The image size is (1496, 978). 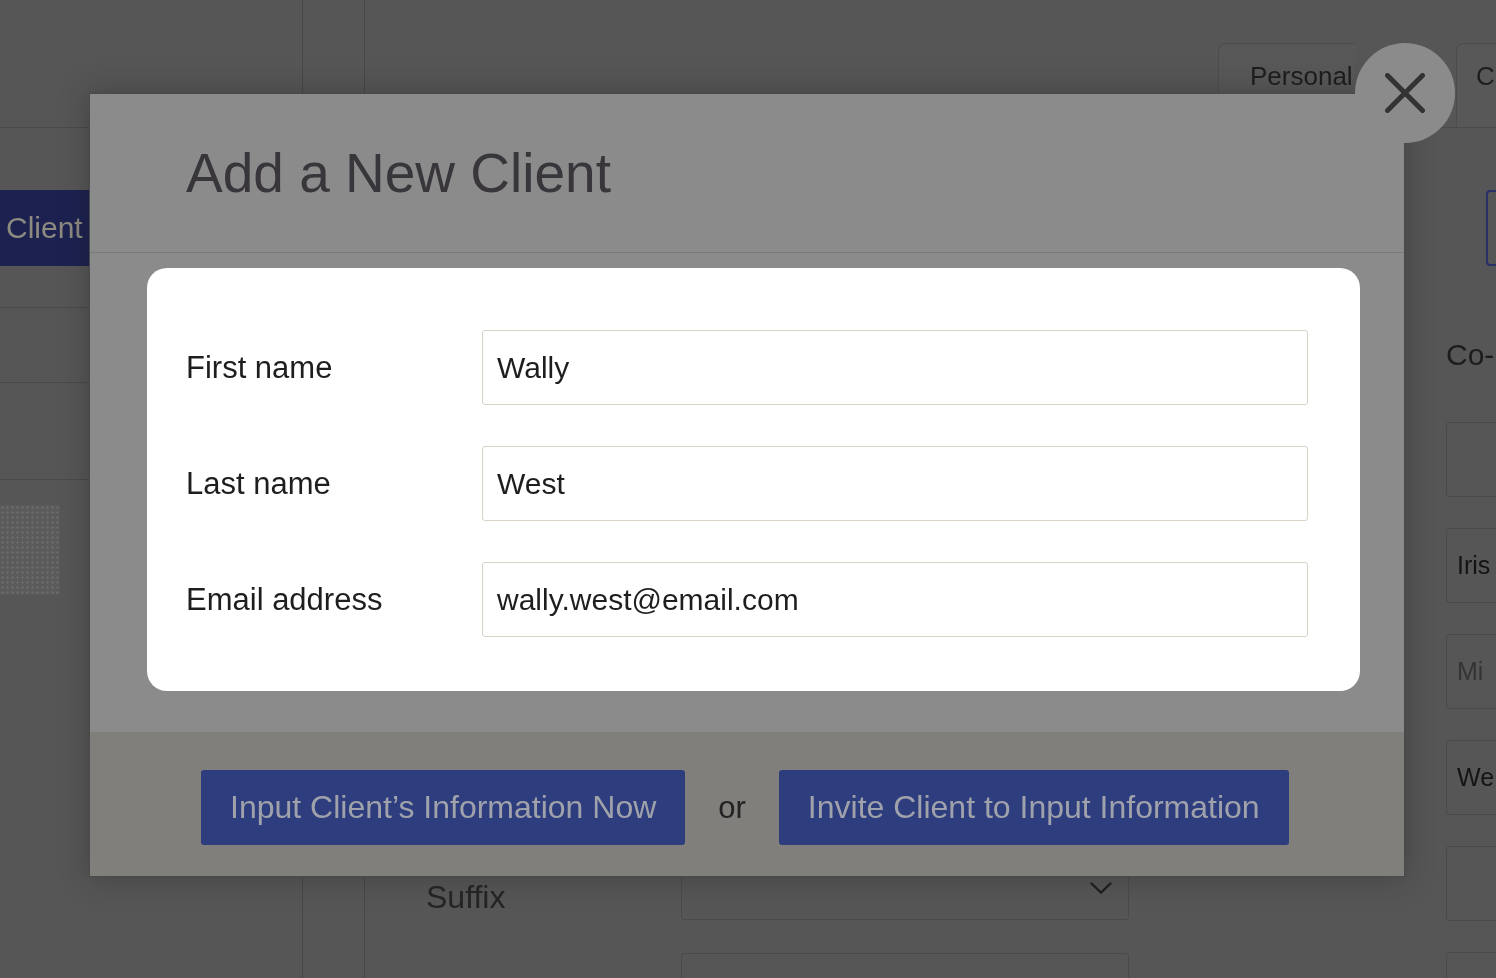 I want to click on text-field: wally.west@email.com, so click(x=895, y=599).